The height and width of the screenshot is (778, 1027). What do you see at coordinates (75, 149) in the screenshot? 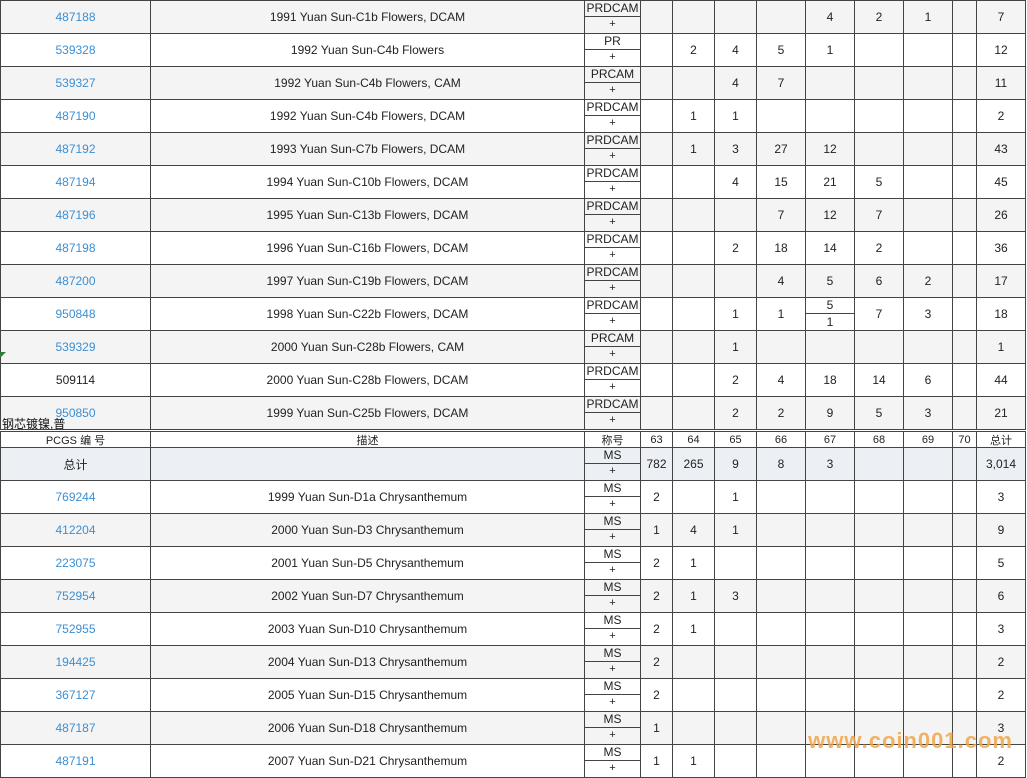
I see `pcgs-number-link: 487192` at bounding box center [75, 149].